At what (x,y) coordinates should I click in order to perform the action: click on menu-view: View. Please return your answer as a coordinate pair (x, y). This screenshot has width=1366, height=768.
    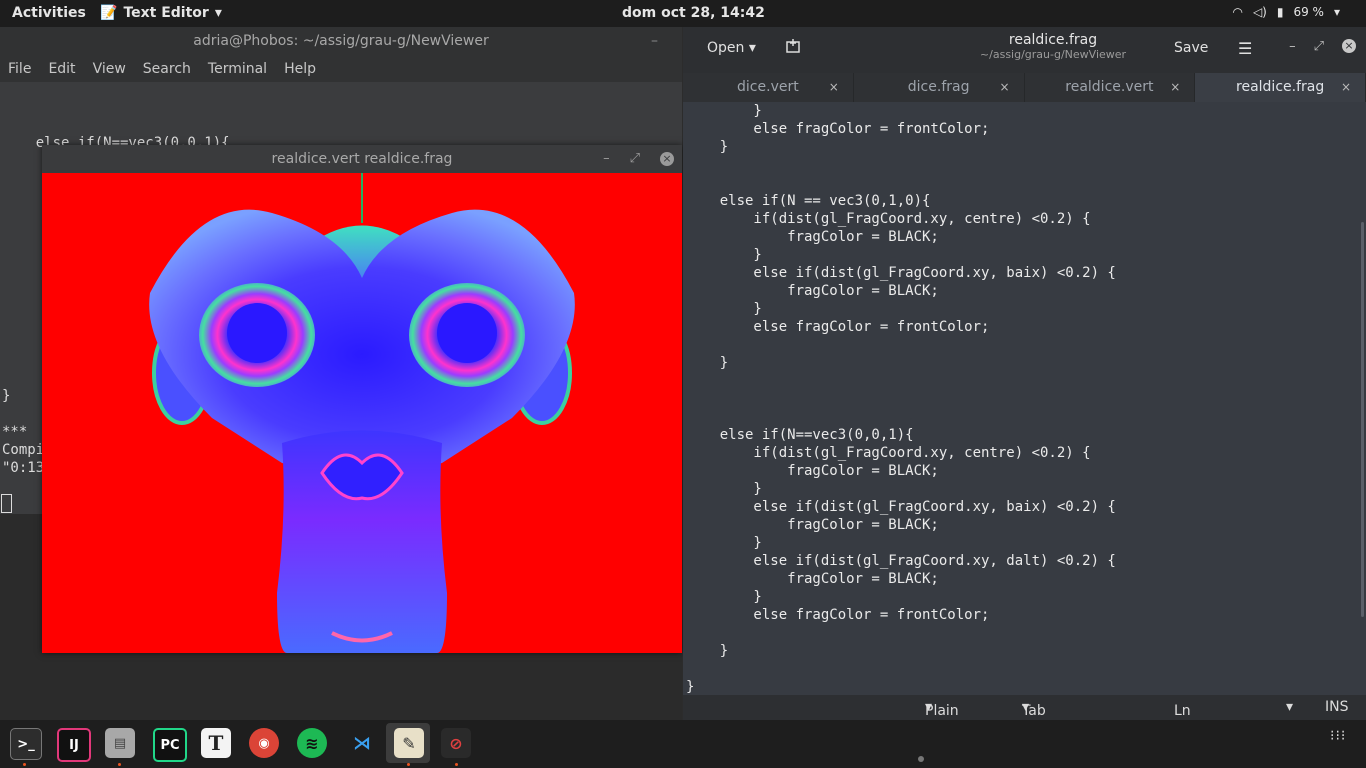
    Looking at the image, I should click on (109, 69).